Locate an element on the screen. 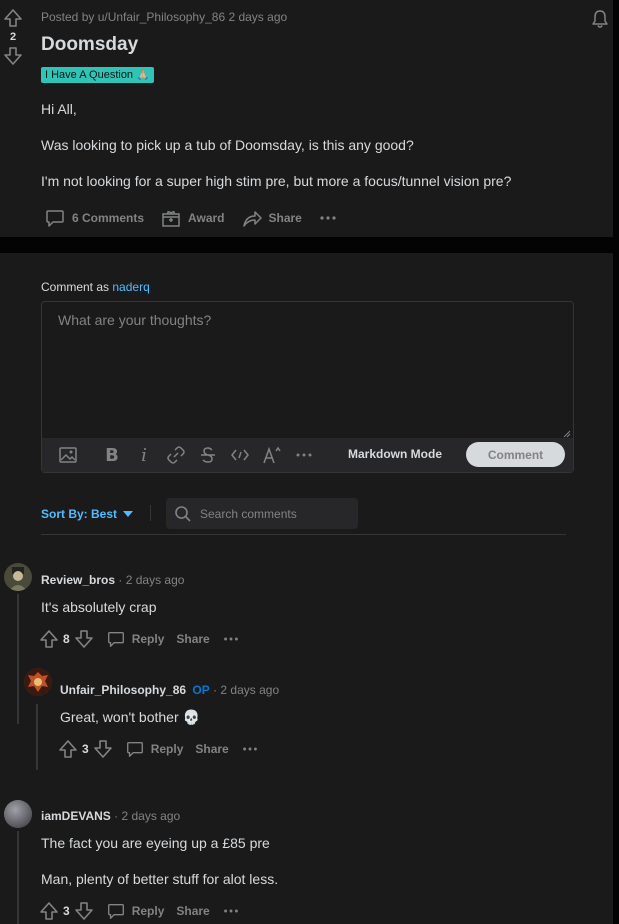 The image size is (619, 924). resize-handle-icon is located at coordinates (567, 434).